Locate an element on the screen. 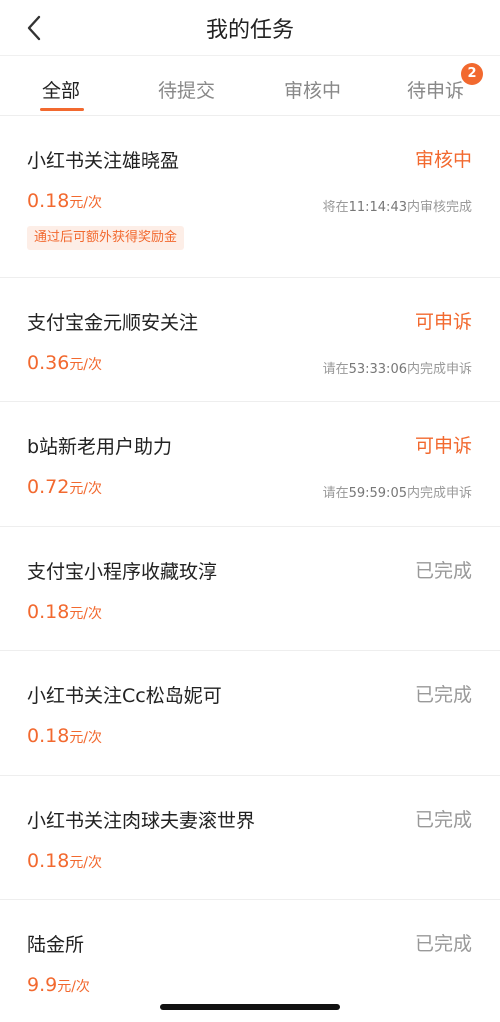 The image size is (500, 1022). price-value: 9.9 is located at coordinates (42, 985).